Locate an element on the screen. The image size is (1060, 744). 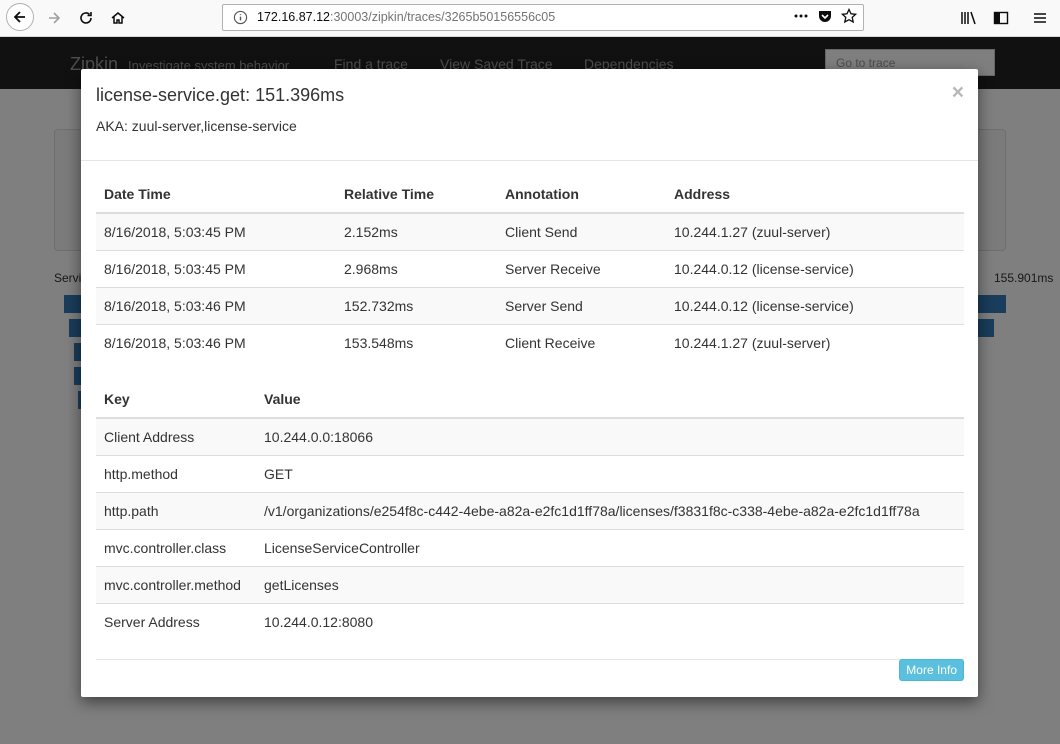
col-value: Value is located at coordinates (610, 399).